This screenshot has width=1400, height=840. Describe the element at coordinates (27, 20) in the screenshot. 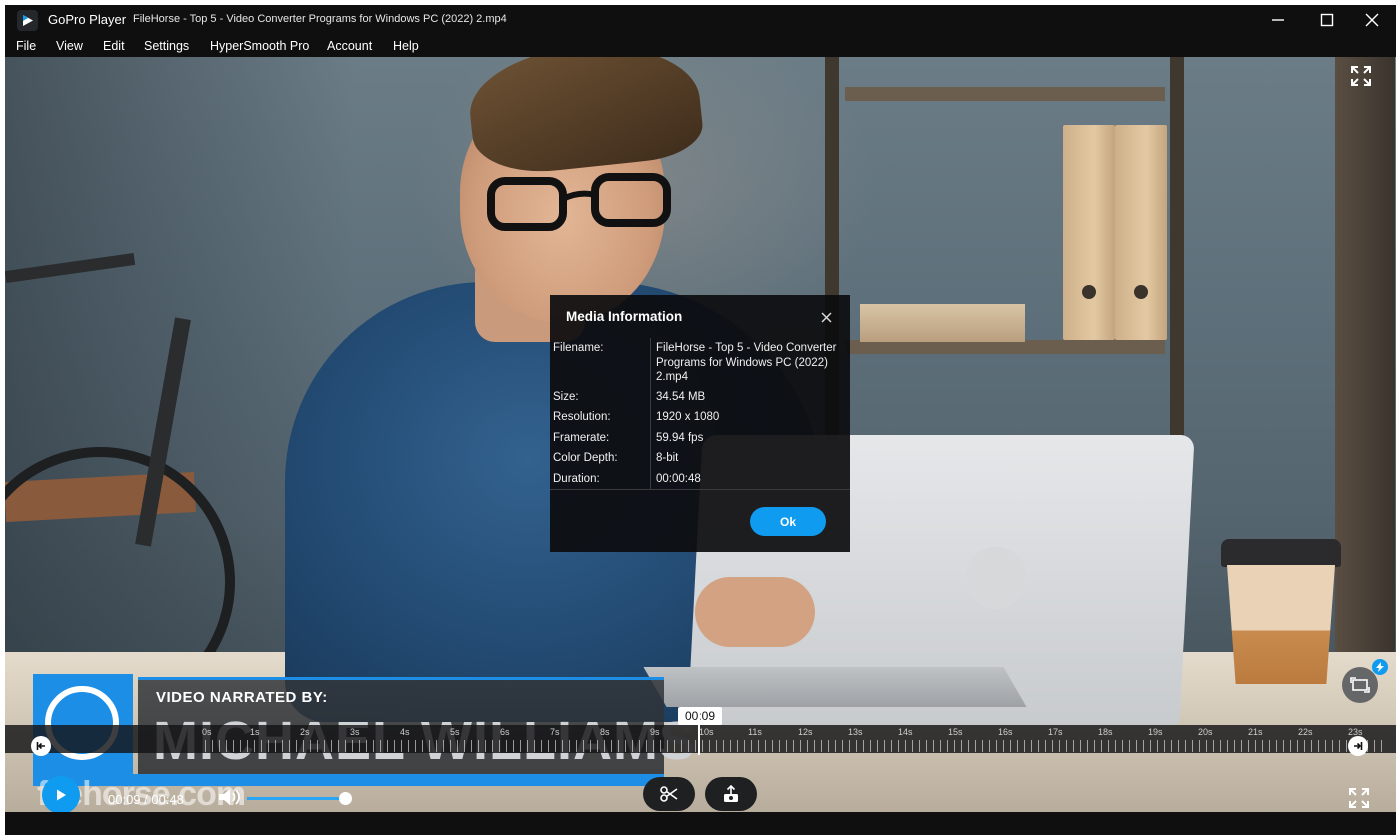

I see `gopro-player-logo-icon` at that location.